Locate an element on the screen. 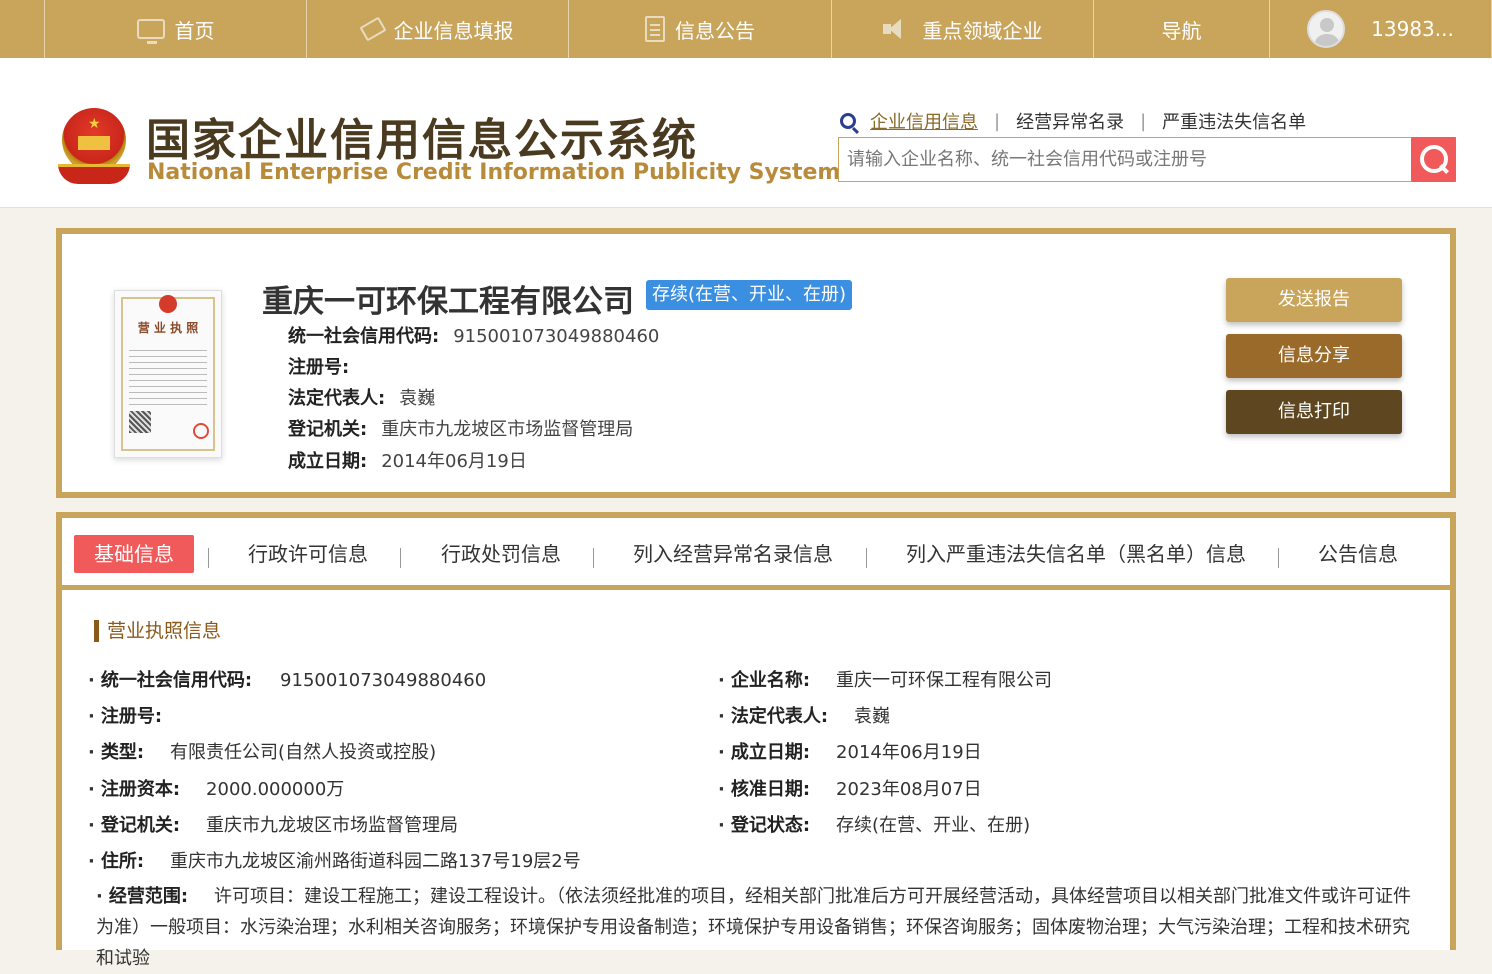 This screenshot has height=974, width=1492. company-name: 重庆一可环保工程有限公司 is located at coordinates (448, 302).